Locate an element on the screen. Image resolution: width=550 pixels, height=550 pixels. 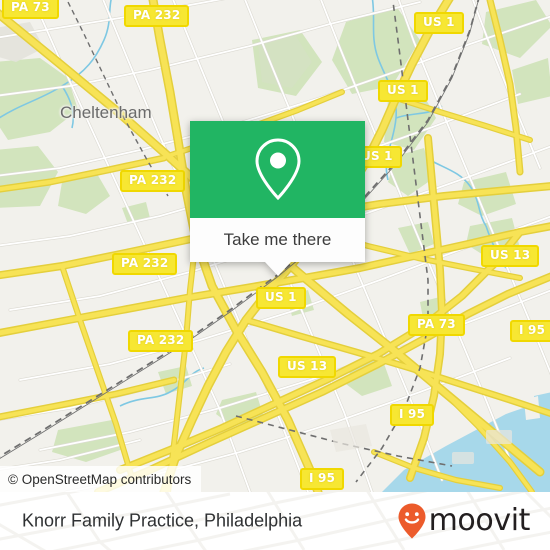
location-callout-card: Take me there is located at coordinates (277, 198).